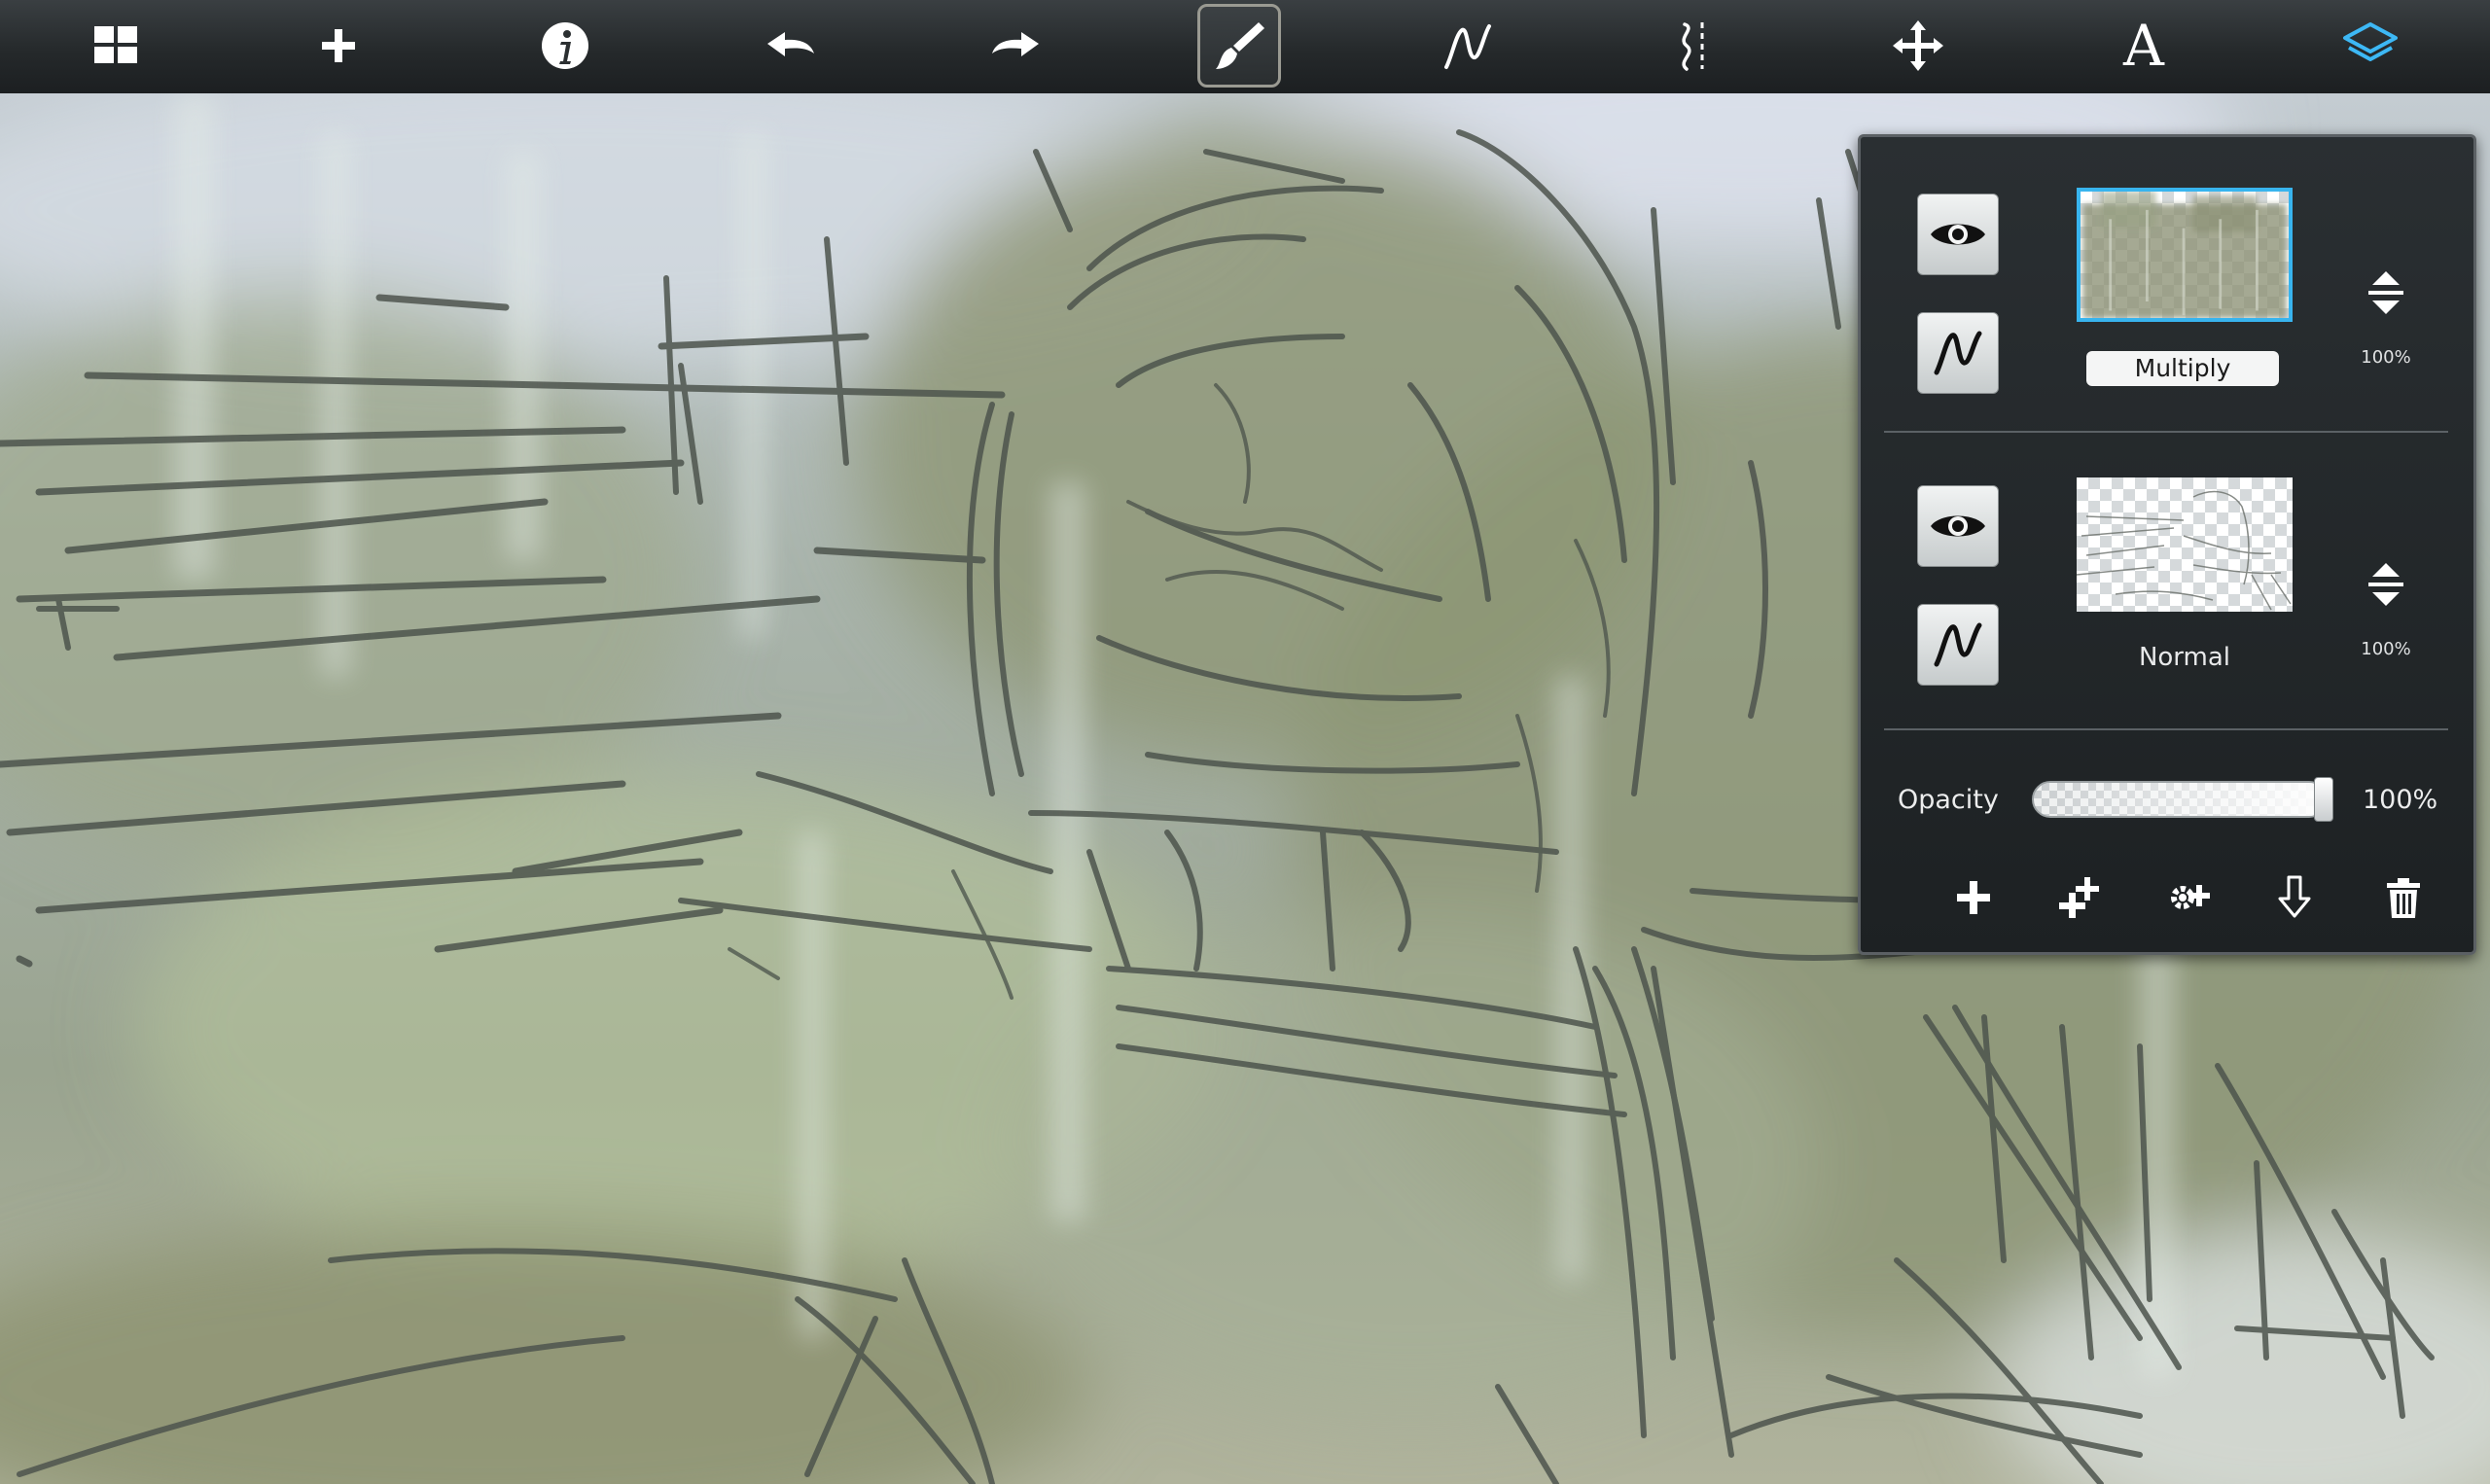 Image resolution: width=2490 pixels, height=1484 pixels. Describe the element at coordinates (1468, 46) in the screenshot. I see `stroke-curve-icon` at that location.